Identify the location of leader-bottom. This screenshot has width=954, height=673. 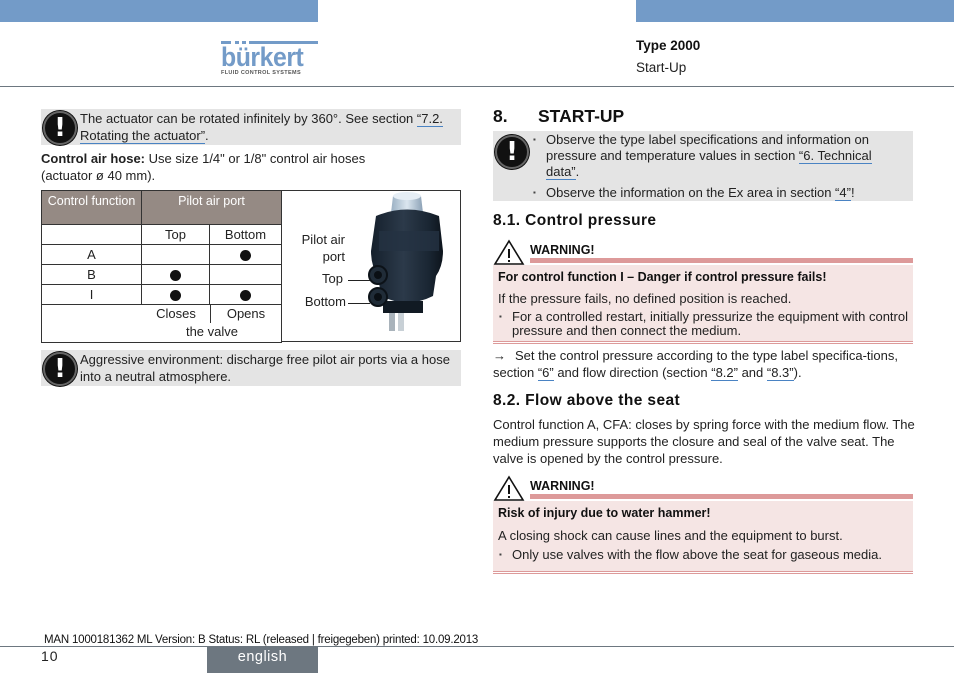
(359, 303).